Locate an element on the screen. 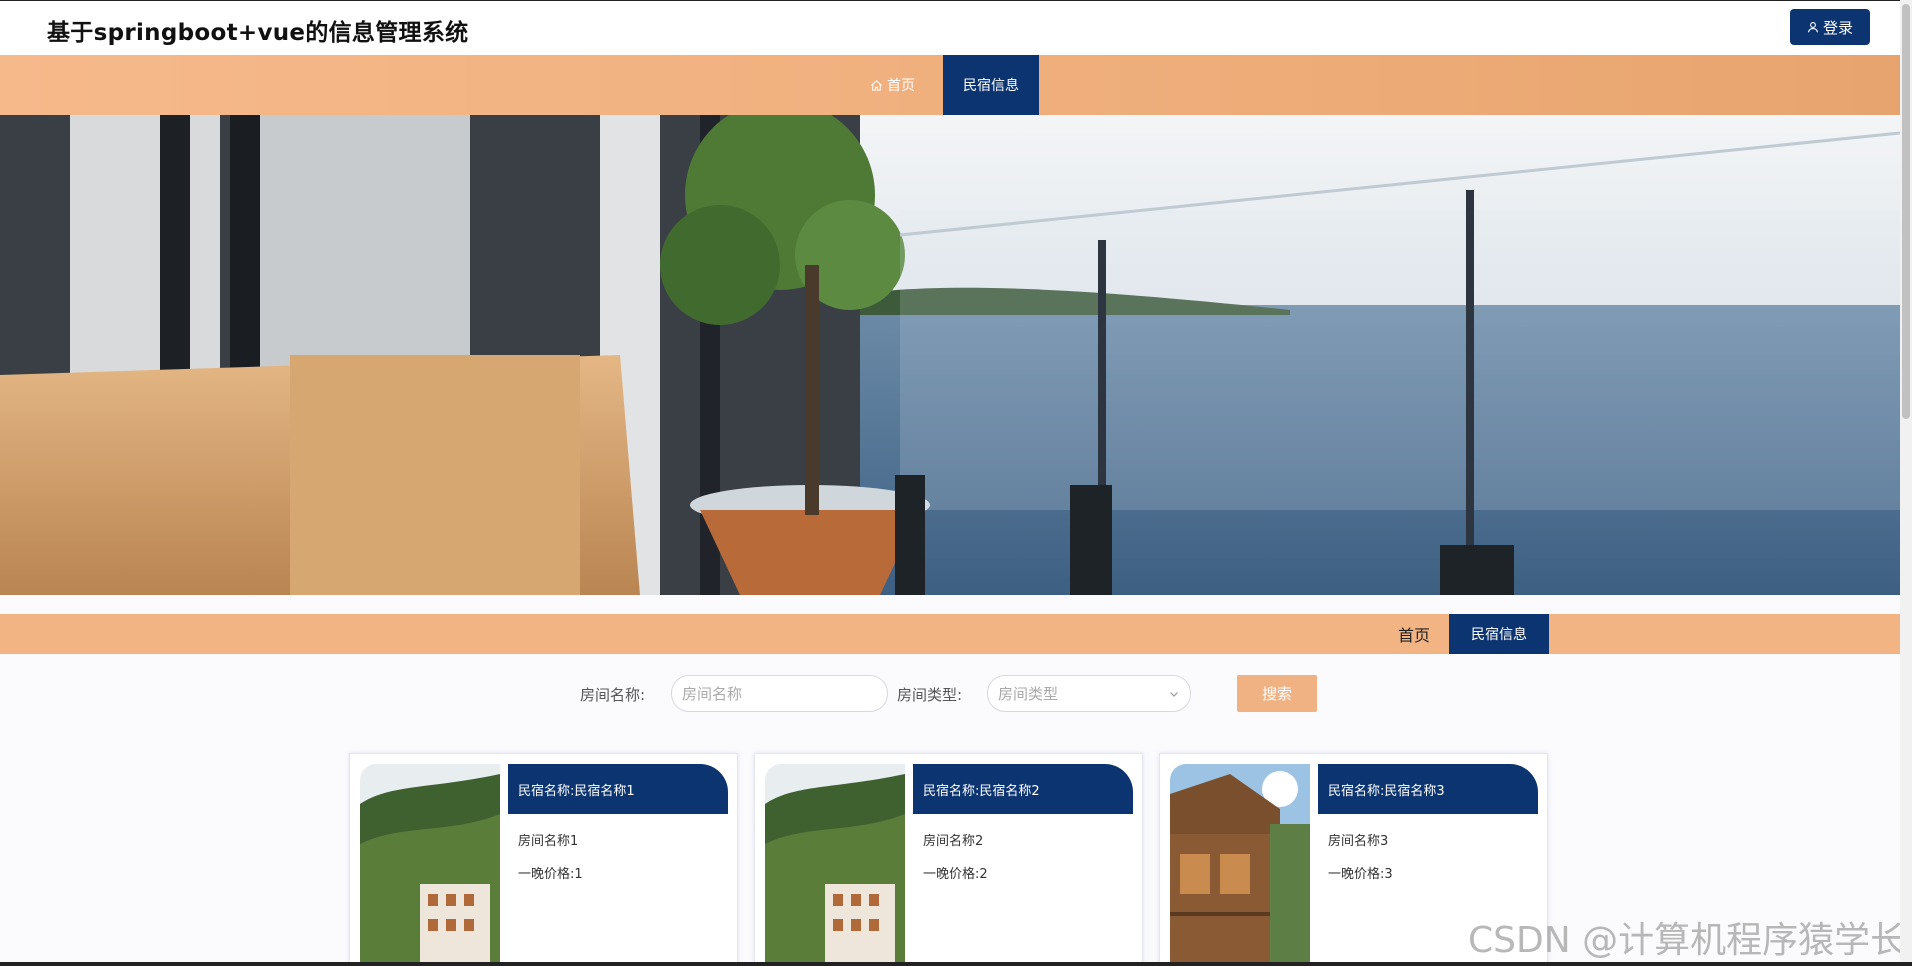 This screenshot has height=966, width=1912. scrollbar is located at coordinates (1906, 483).